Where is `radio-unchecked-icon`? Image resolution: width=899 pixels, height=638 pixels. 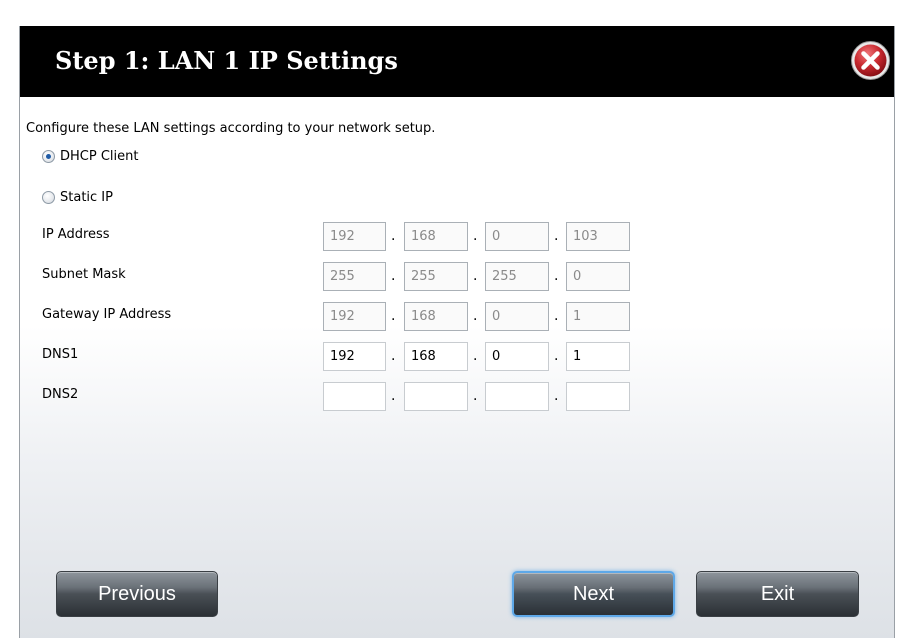 radio-unchecked-icon is located at coordinates (48, 197).